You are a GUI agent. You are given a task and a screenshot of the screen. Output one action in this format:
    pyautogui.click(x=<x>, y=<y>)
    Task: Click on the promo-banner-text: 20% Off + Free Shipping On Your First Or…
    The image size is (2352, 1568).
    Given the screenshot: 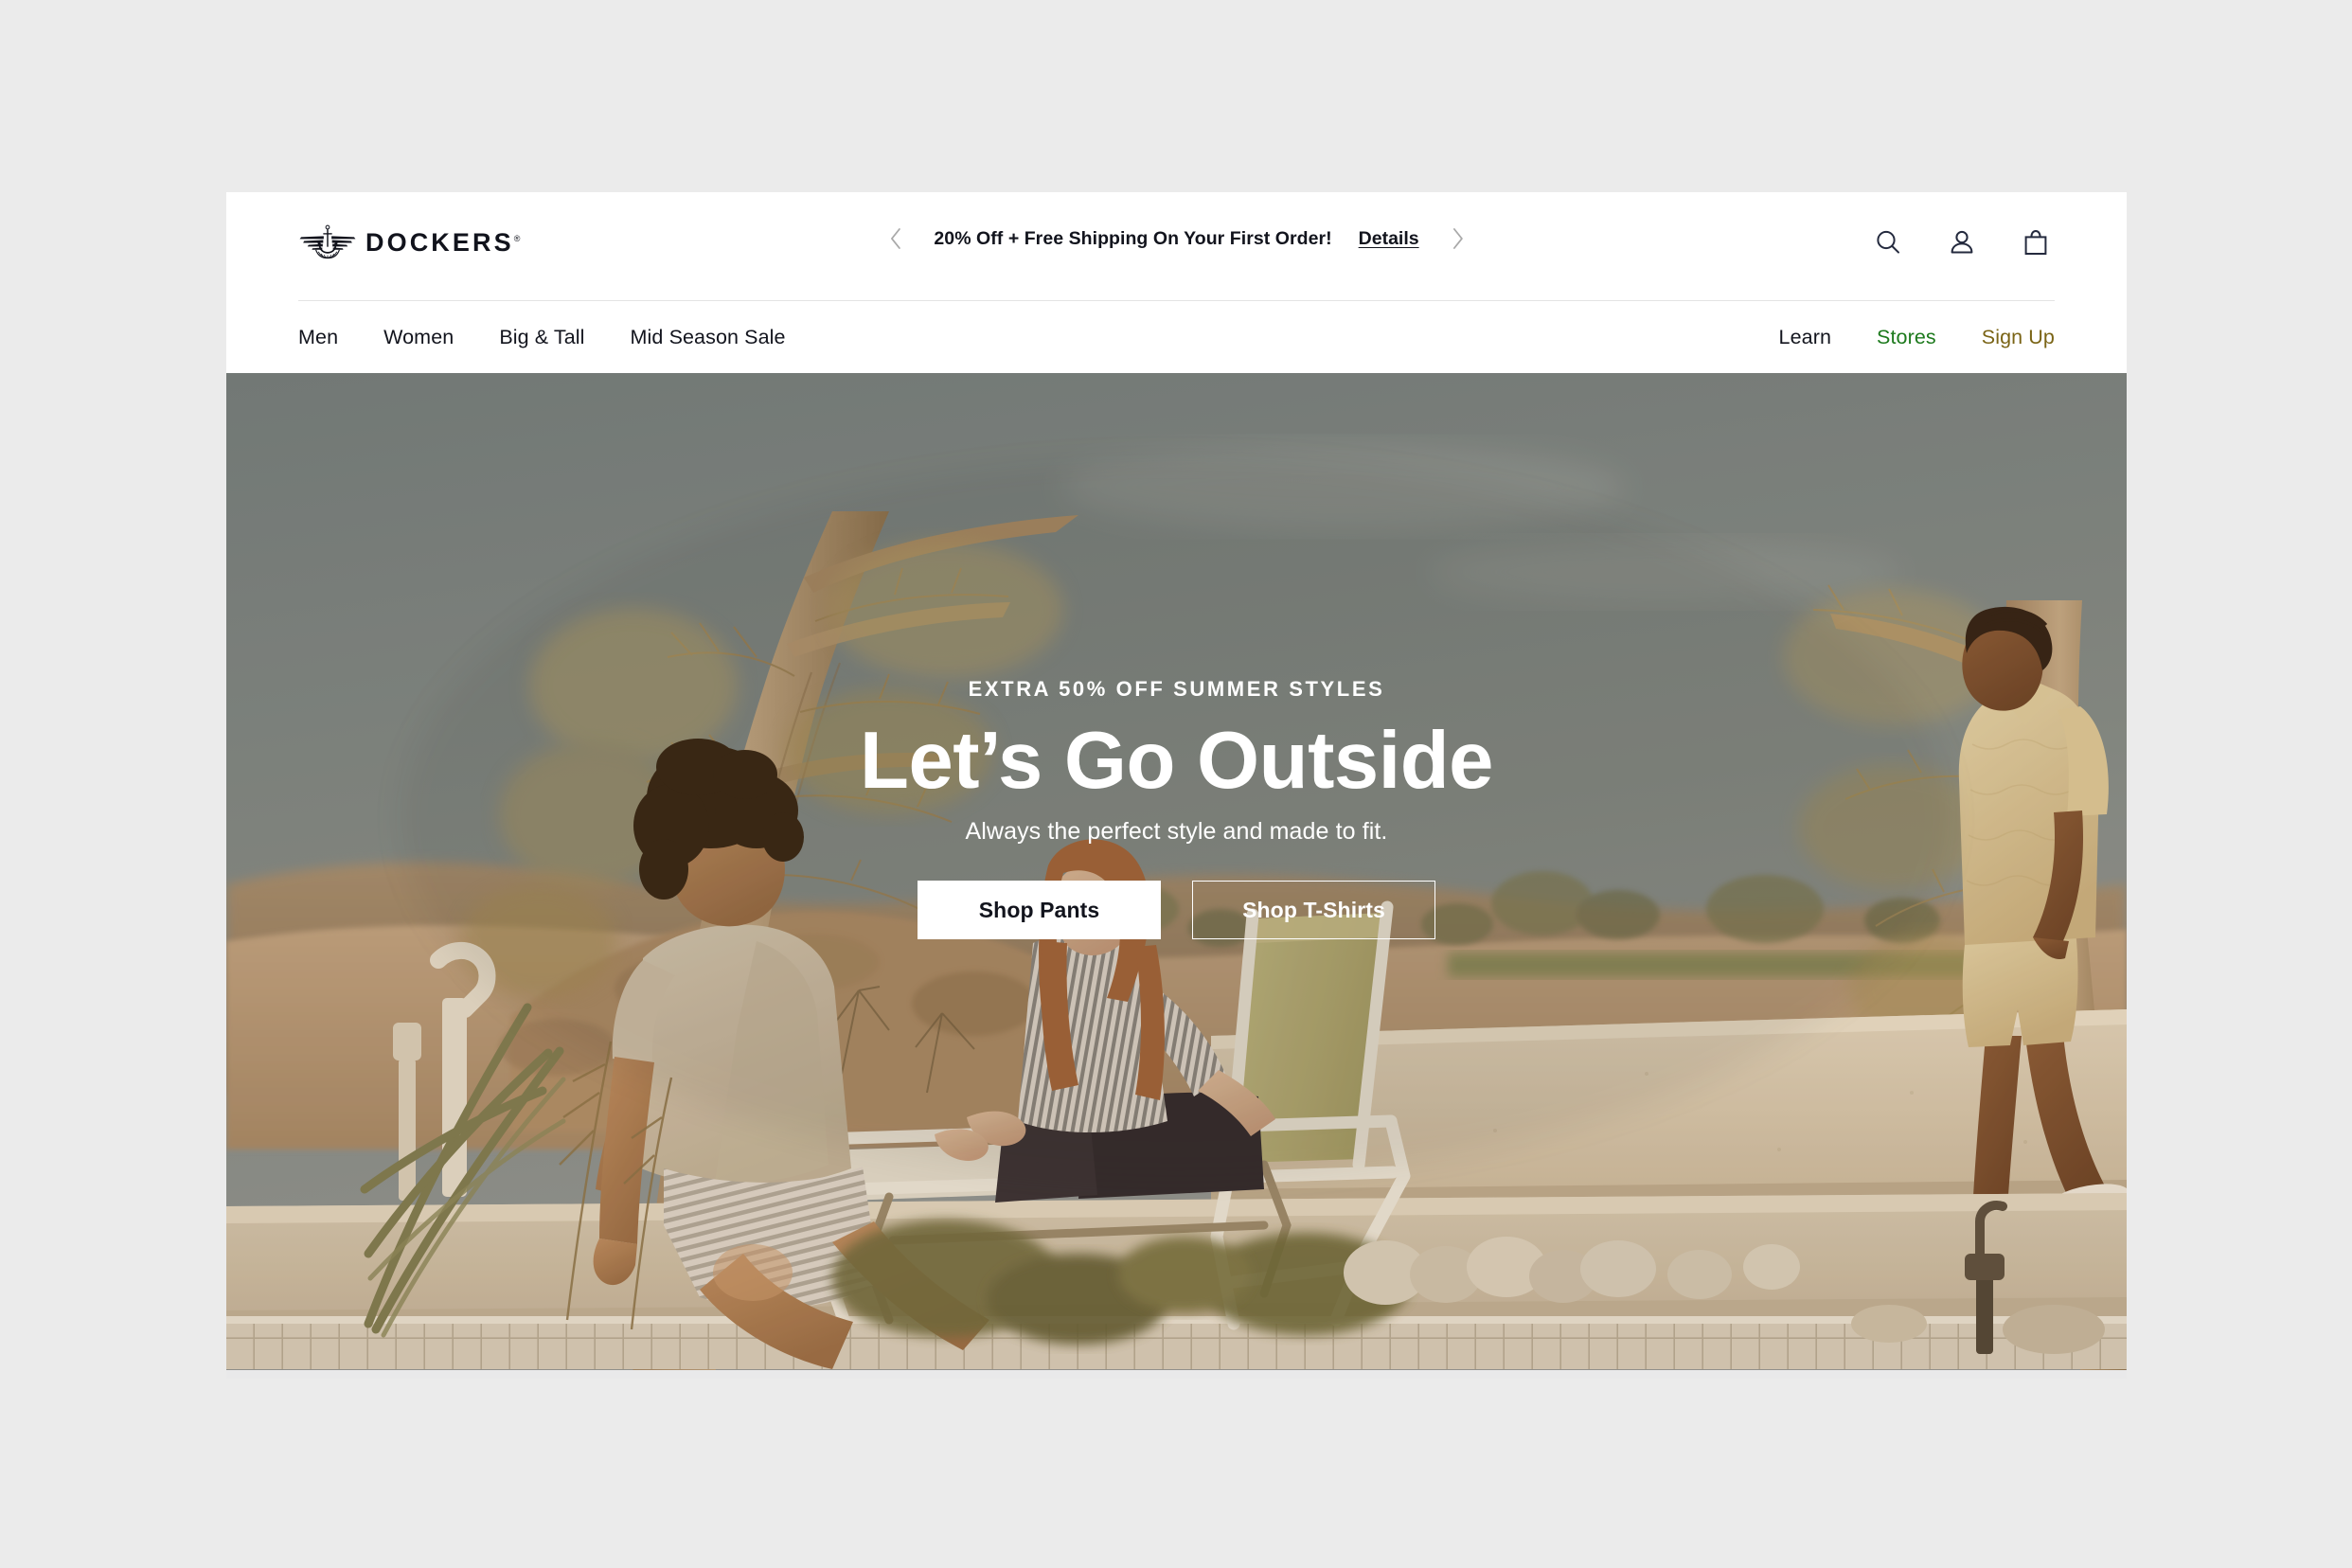 What is the action you would take?
    pyautogui.click(x=1133, y=238)
    